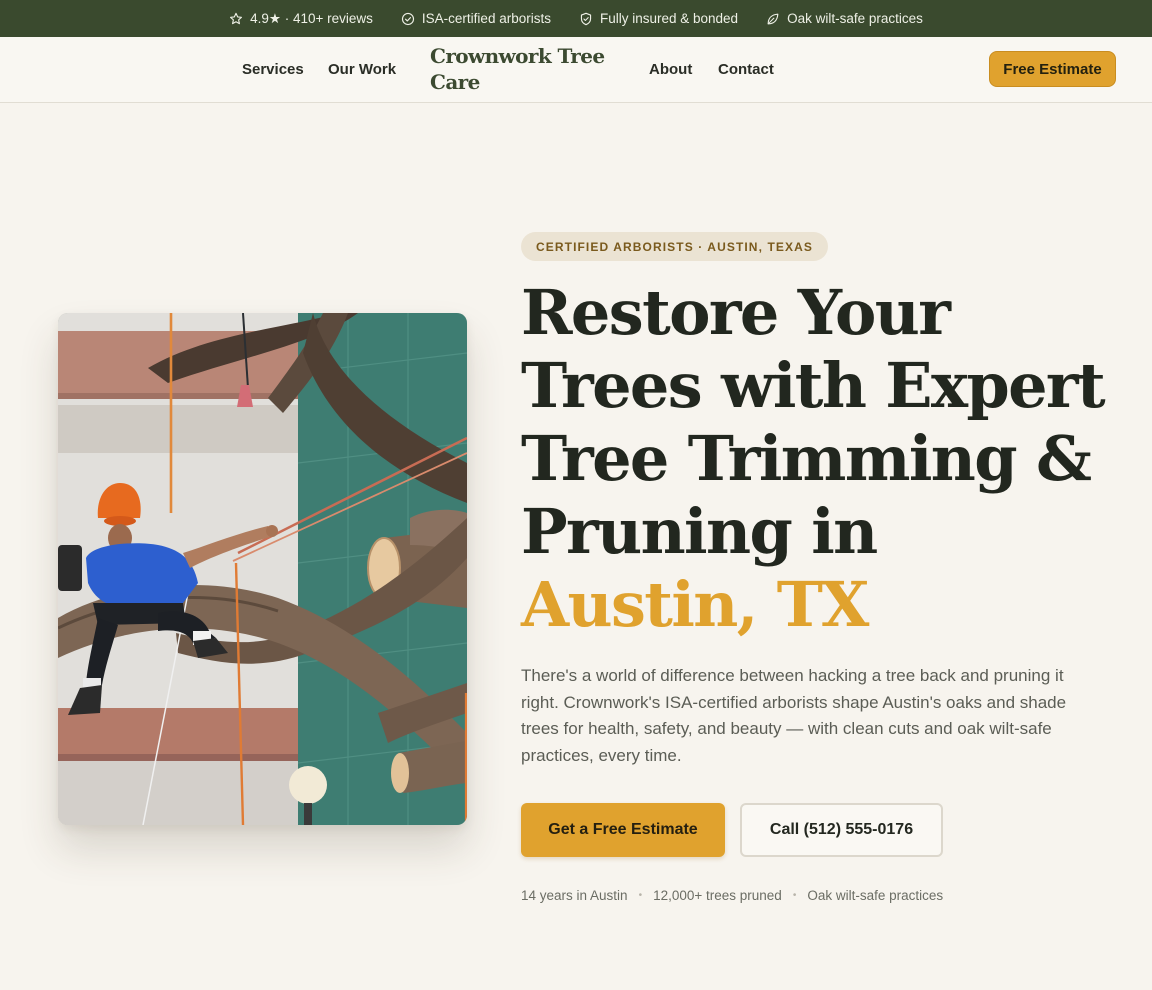 The width and height of the screenshot is (1152, 990). I want to click on nav-link-about: About, so click(670, 69).